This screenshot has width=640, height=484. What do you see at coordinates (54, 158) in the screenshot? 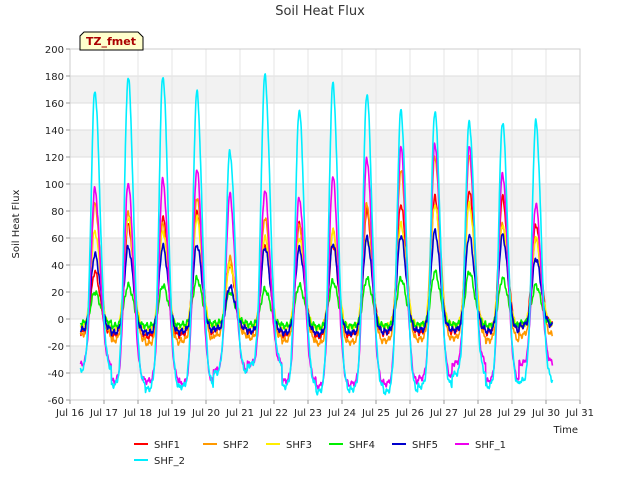
I see `y-tick-label: 120` at bounding box center [54, 158].